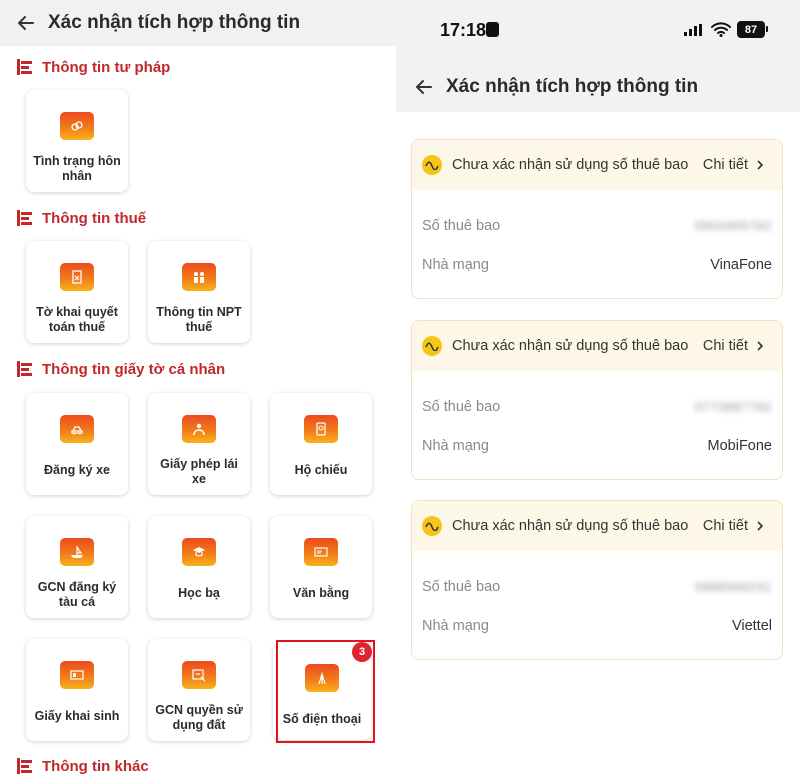 This screenshot has width=800, height=780. Describe the element at coordinates (321, 429) in the screenshot. I see `passport-icon` at that location.